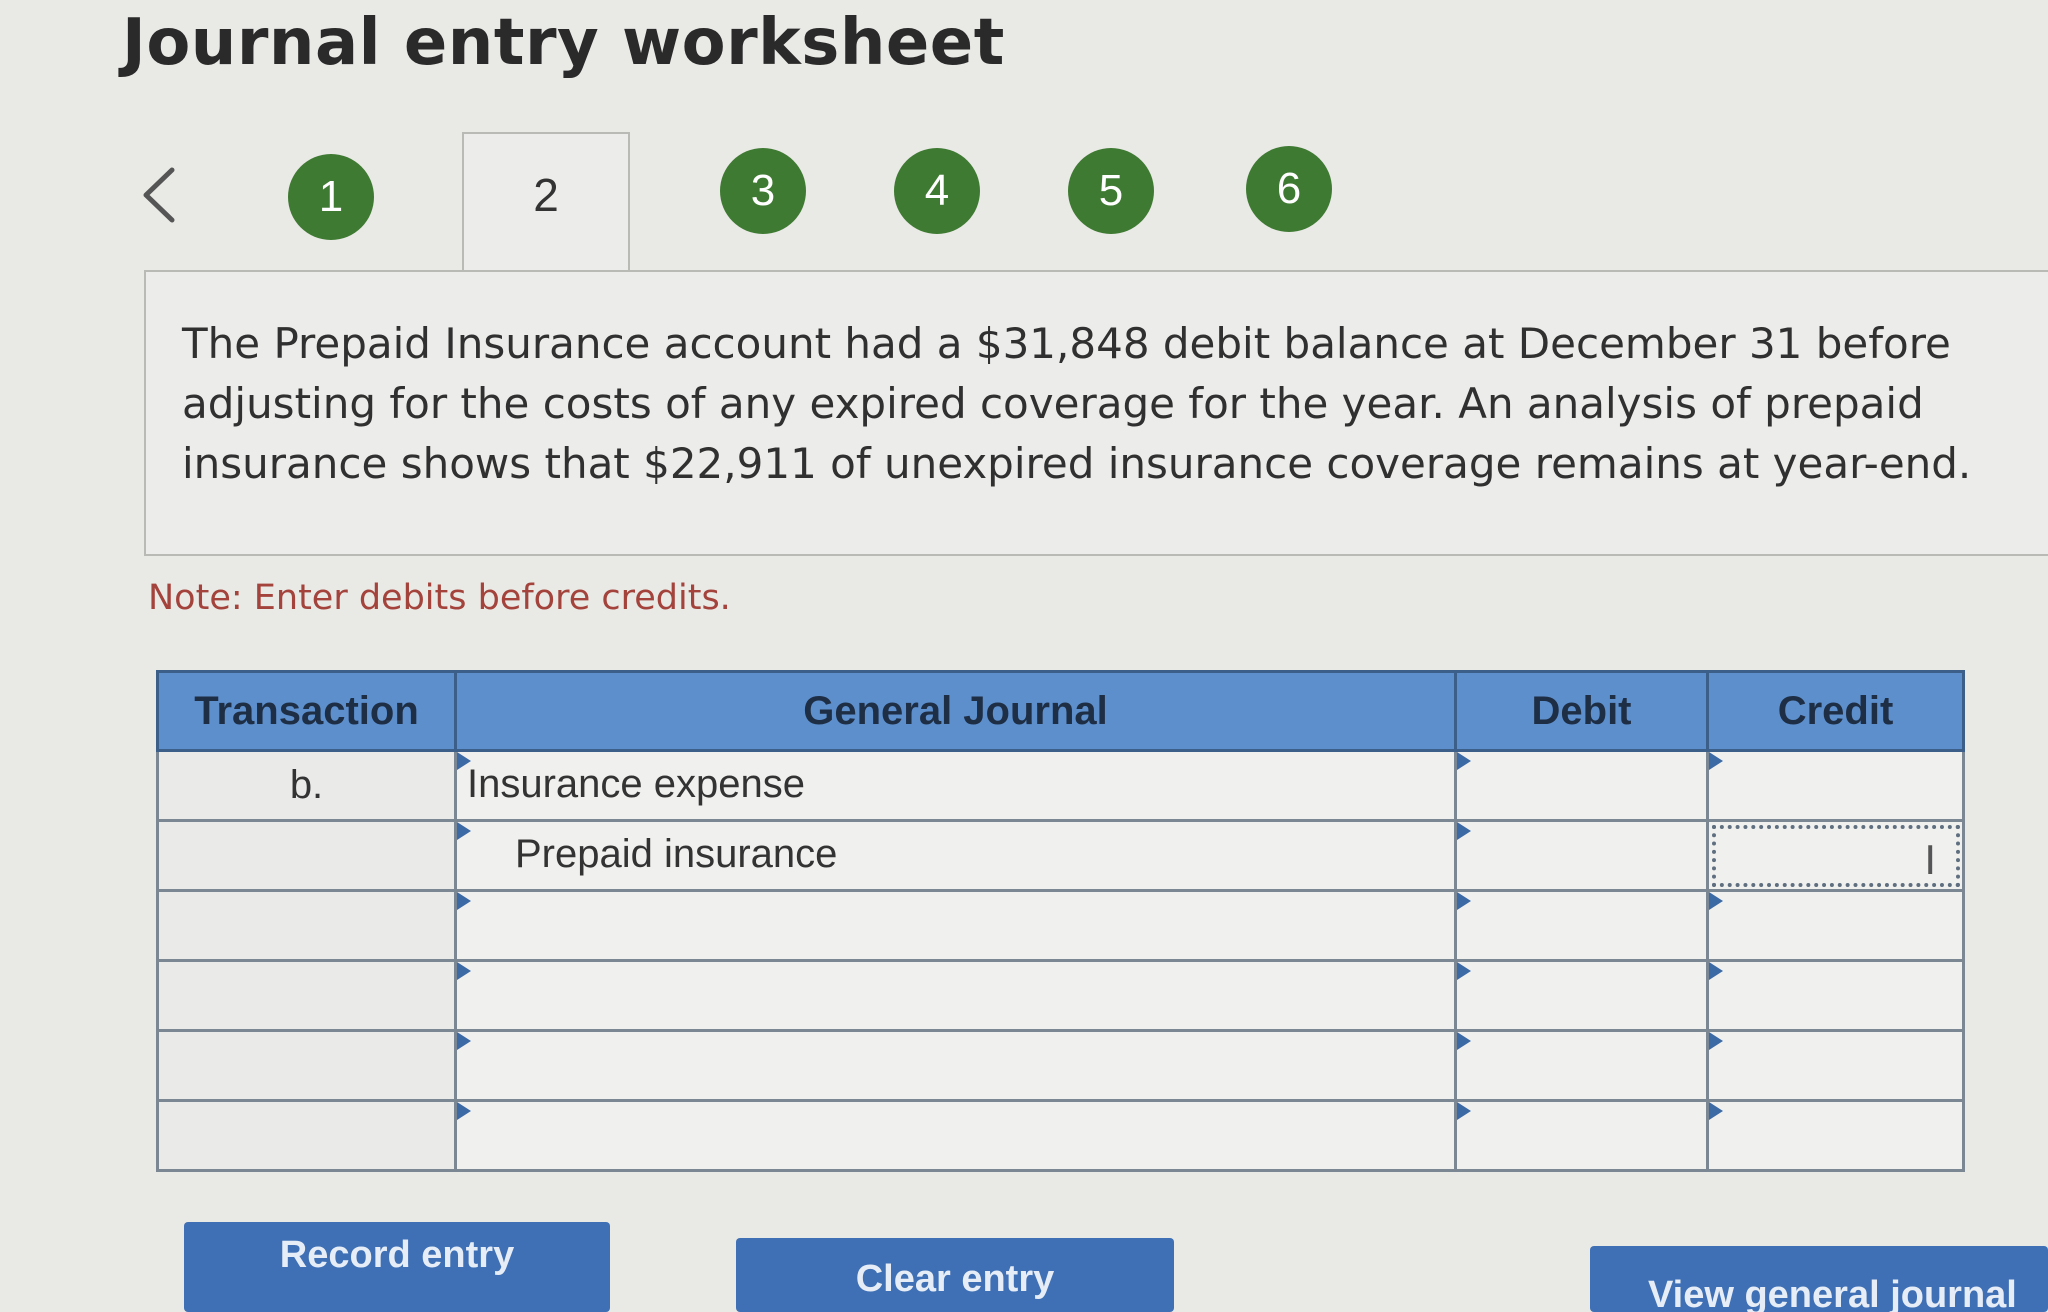 Image resolution: width=2048 pixels, height=1312 pixels. I want to click on journal-header-row: Transaction General Journal Debit Credit, so click(1060, 711).